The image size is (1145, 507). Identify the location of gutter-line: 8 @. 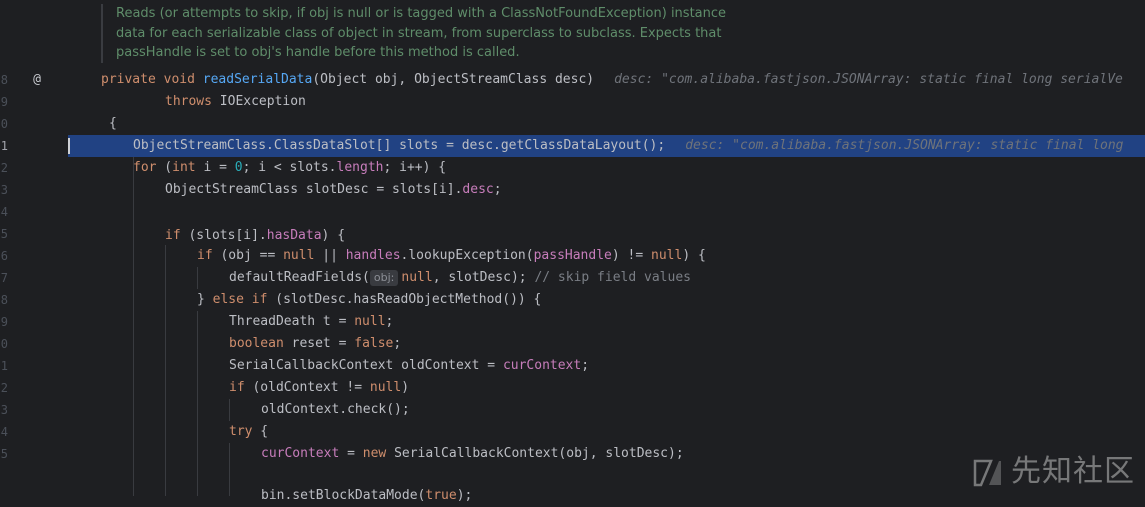
(34, 80).